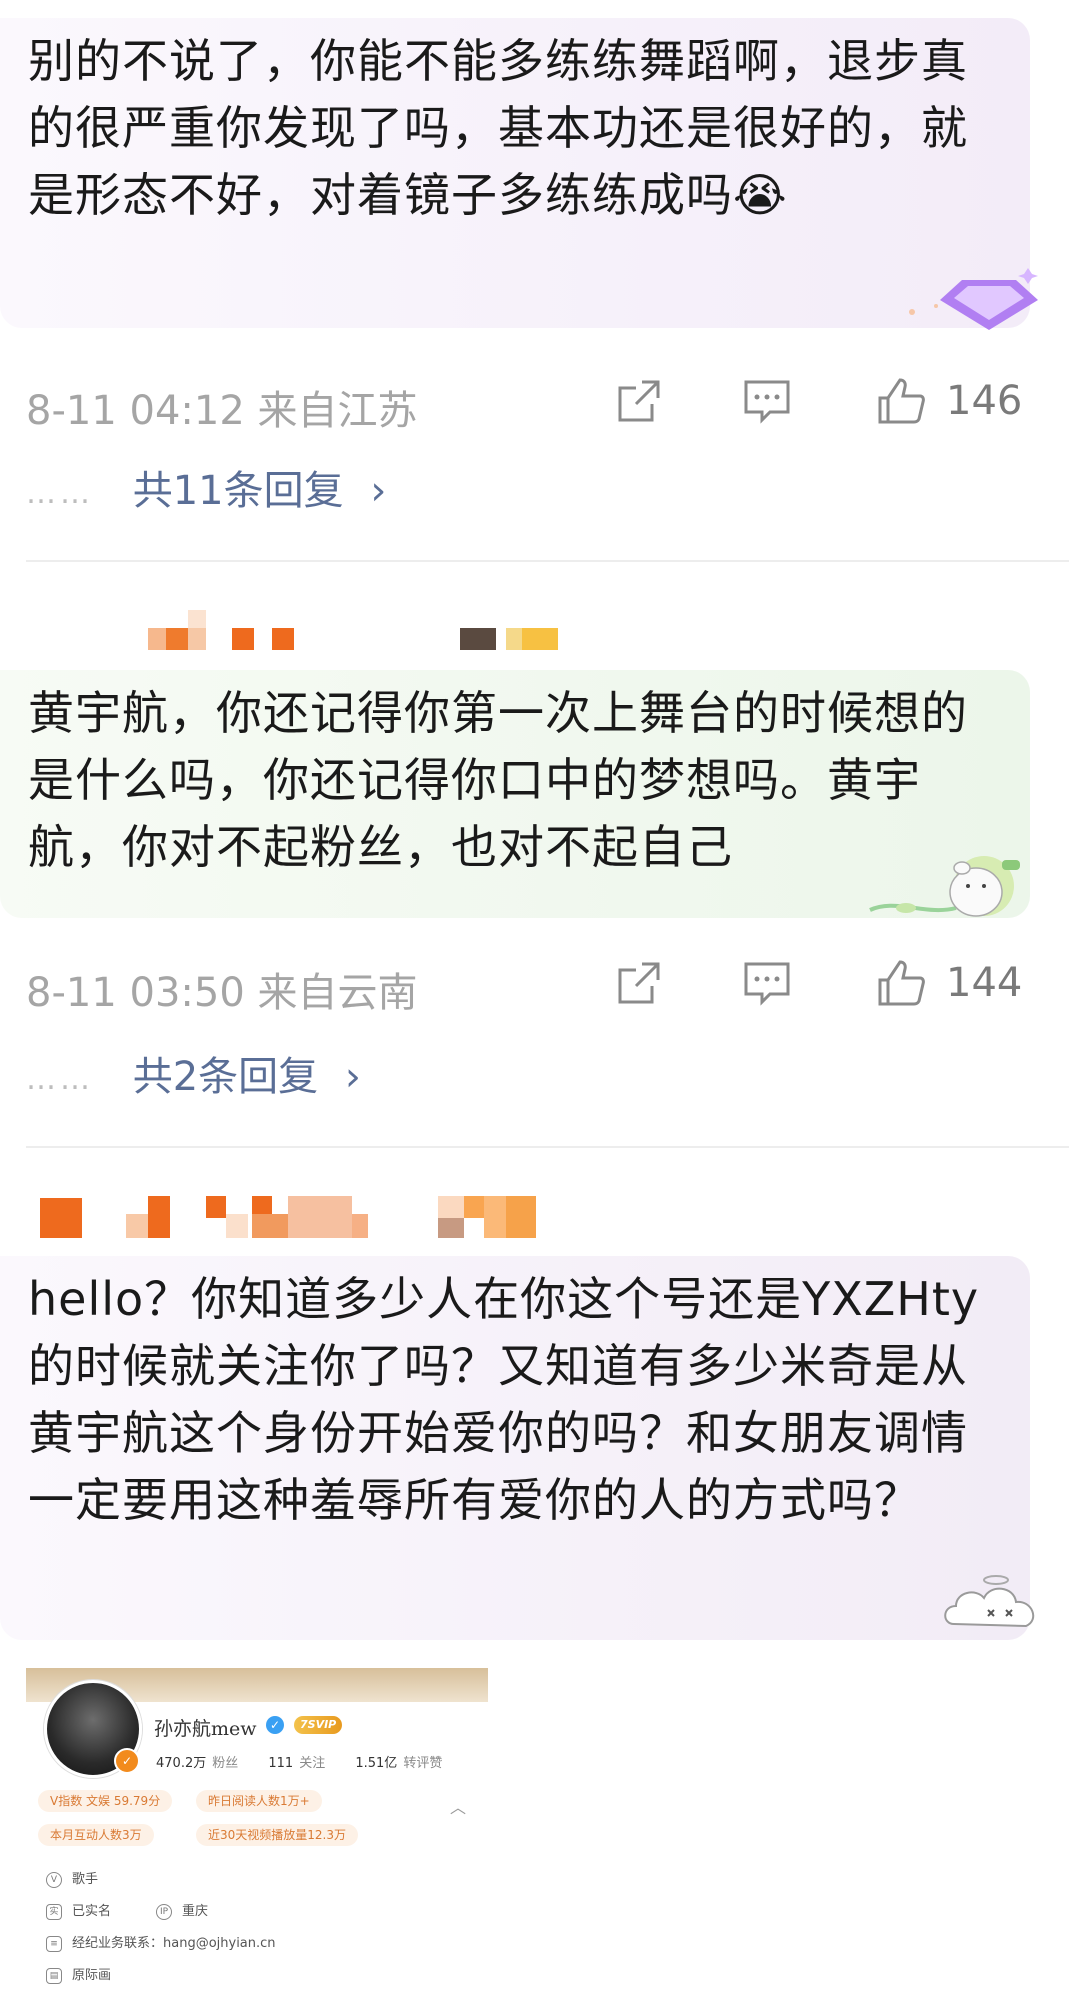 Image resolution: width=1069 pixels, height=2002 pixels. What do you see at coordinates (225, 1763) in the screenshot?
I see `followers-label: 粉丝` at bounding box center [225, 1763].